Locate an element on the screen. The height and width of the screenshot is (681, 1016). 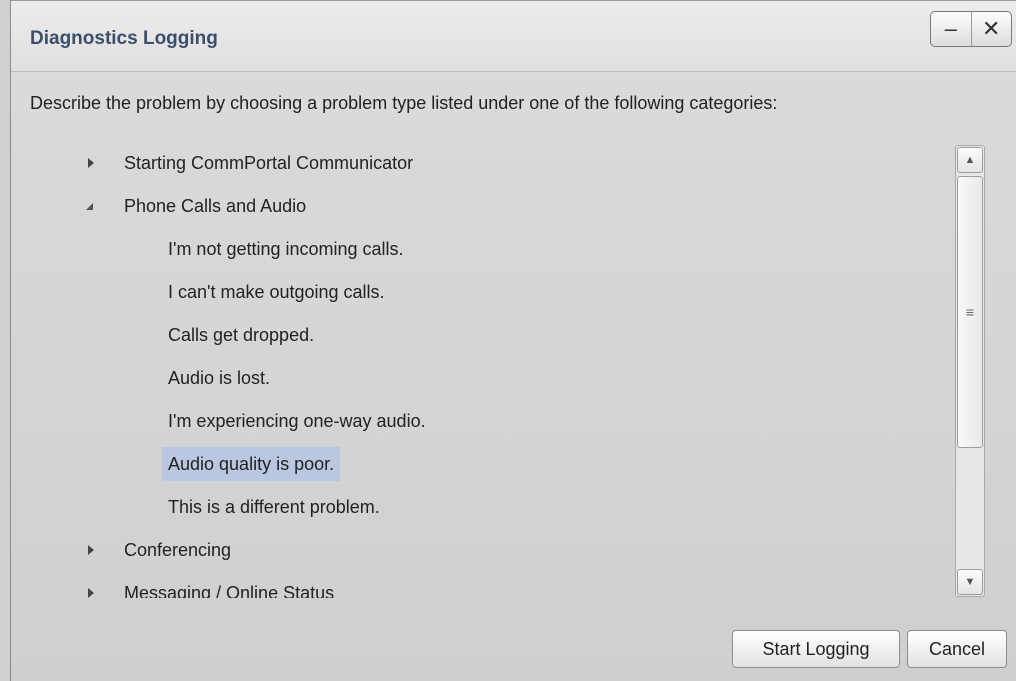
category-starting-commportal: Starting CommPortal Communicator is located at coordinates (247, 163).